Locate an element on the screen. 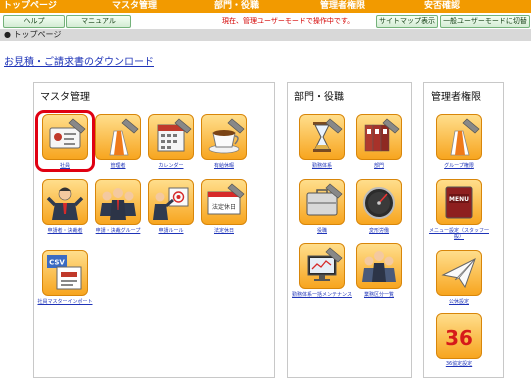 Image resolution: width=531 pixels, height=379 pixels. agreement36-tile: 36 is located at coordinates (459, 336).